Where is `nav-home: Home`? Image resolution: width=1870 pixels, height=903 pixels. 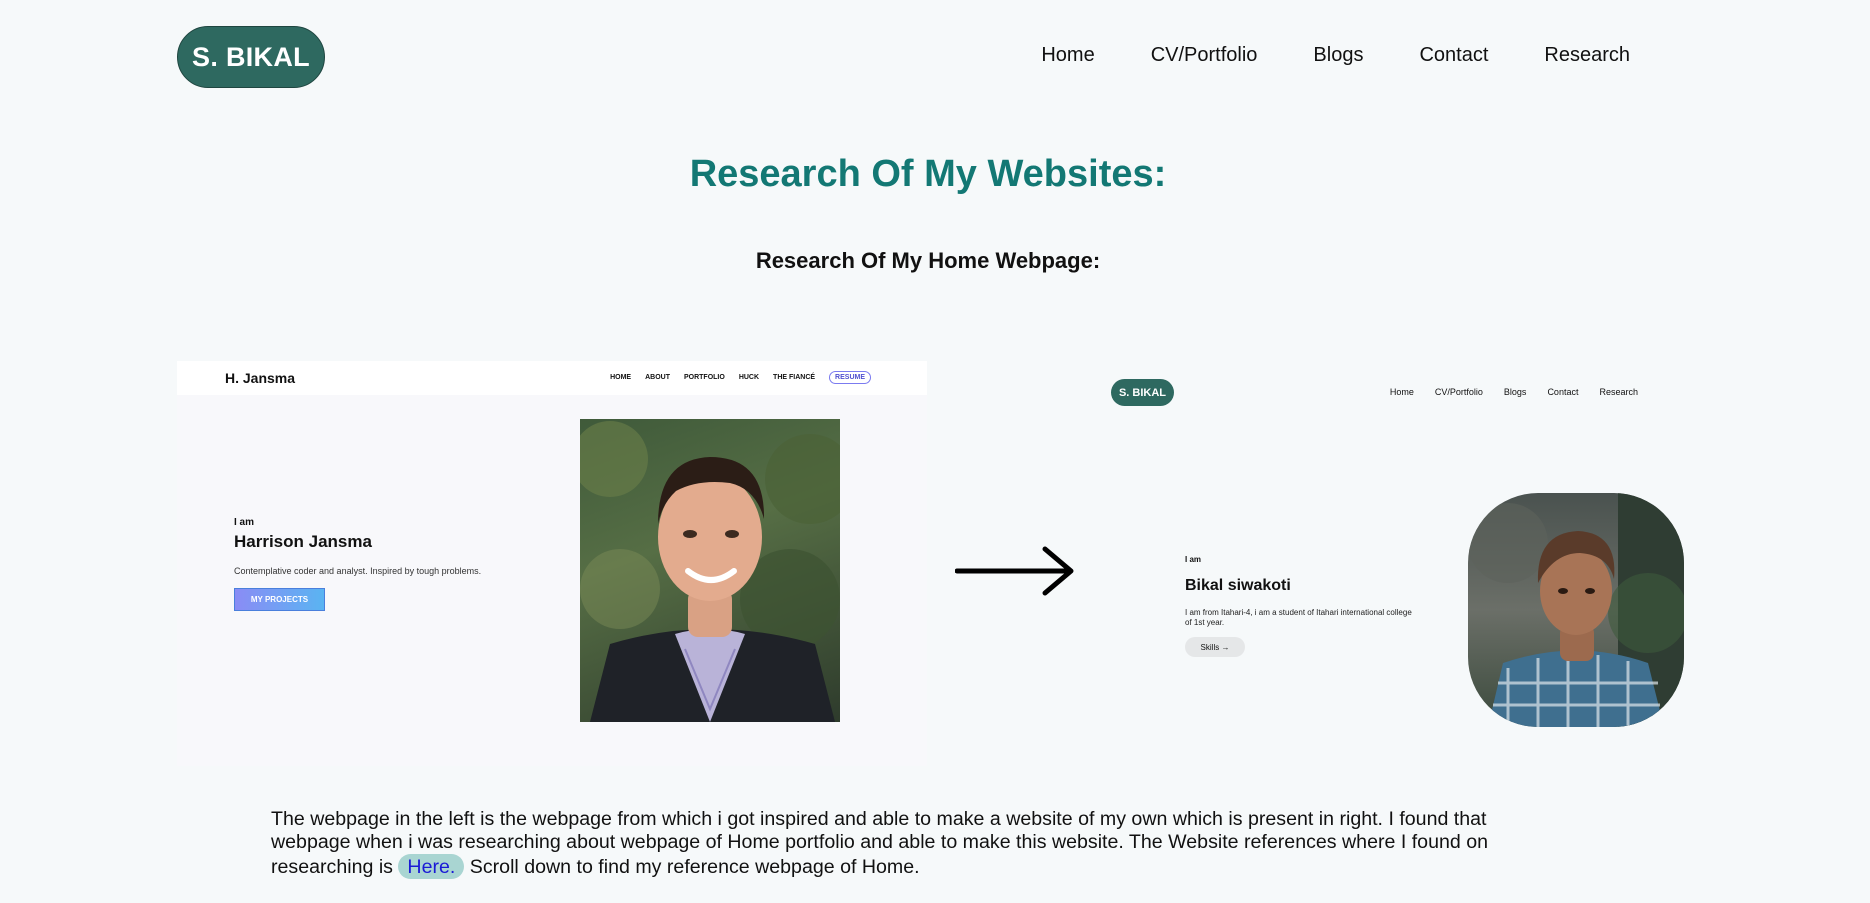 nav-home: Home is located at coordinates (1067, 55).